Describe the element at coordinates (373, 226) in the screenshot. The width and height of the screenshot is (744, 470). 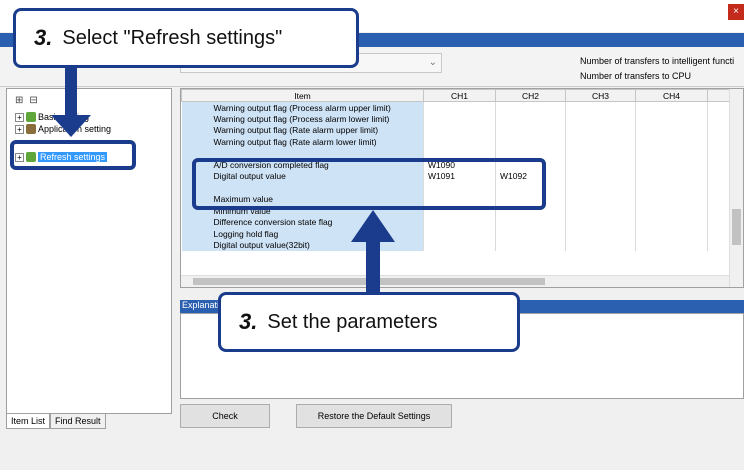
I see `arrow-up-icon` at that location.